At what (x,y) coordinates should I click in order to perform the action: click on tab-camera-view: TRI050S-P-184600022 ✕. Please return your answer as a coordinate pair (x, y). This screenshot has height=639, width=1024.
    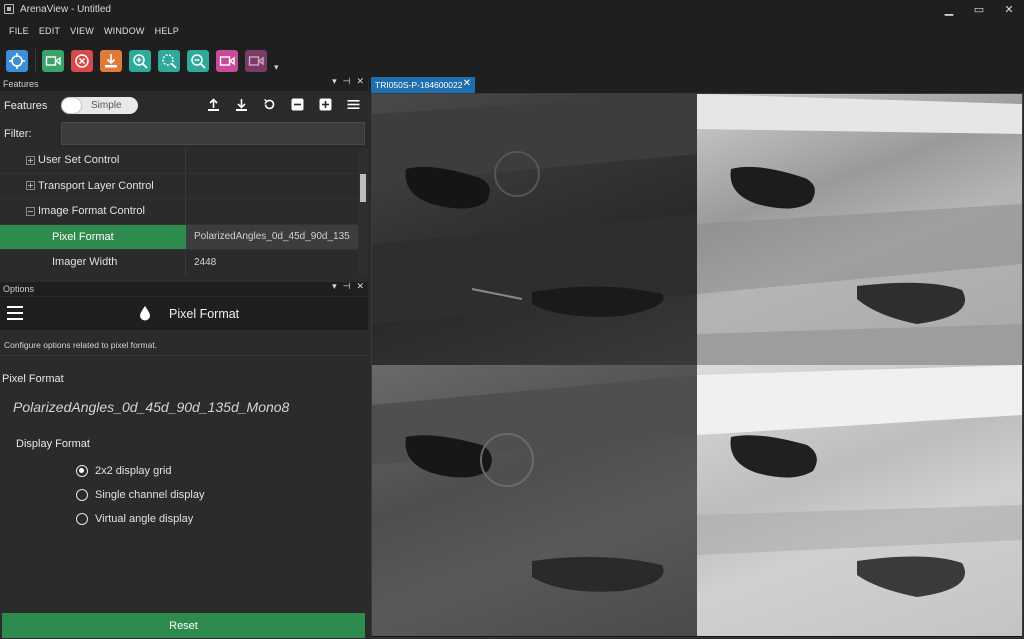
    Looking at the image, I should click on (423, 85).